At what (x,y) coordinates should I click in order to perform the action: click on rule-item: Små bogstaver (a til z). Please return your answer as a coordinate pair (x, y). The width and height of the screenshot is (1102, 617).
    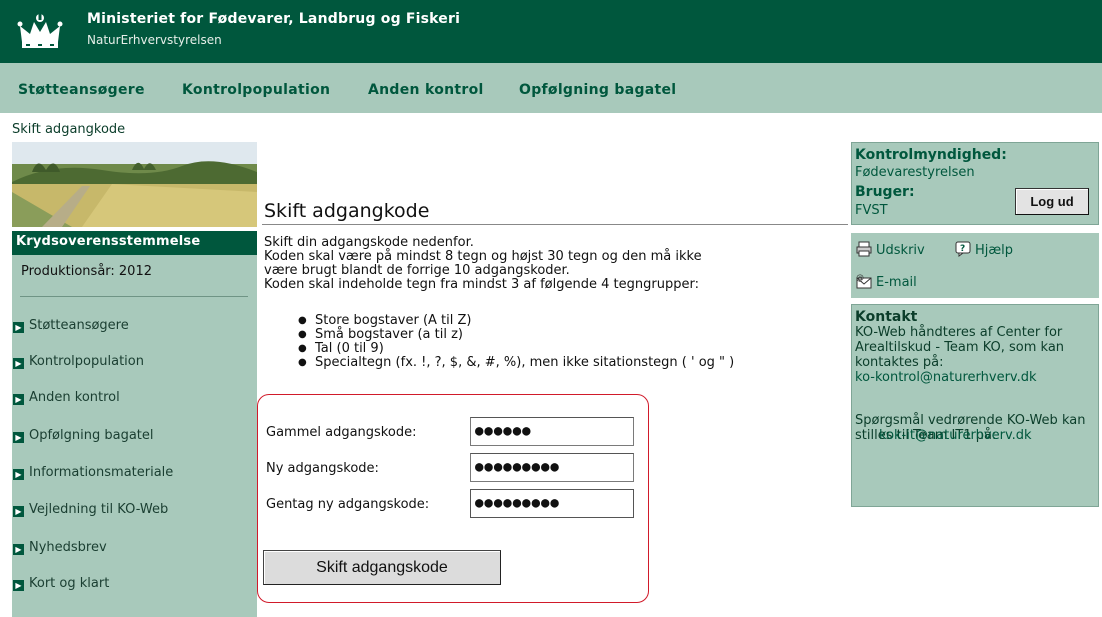
    Looking at the image, I should click on (583, 335).